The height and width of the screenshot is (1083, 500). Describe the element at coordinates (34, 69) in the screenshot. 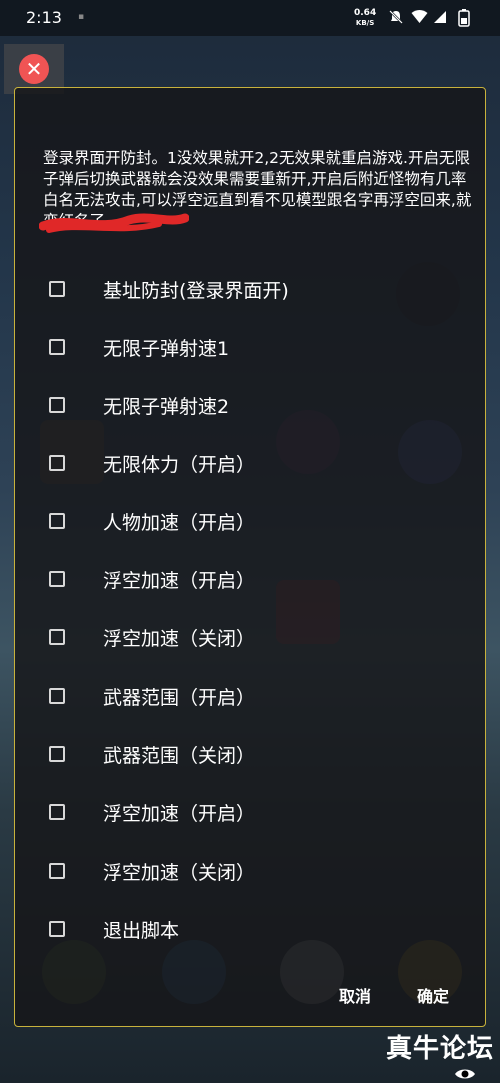

I see `close-icon: ✕` at that location.